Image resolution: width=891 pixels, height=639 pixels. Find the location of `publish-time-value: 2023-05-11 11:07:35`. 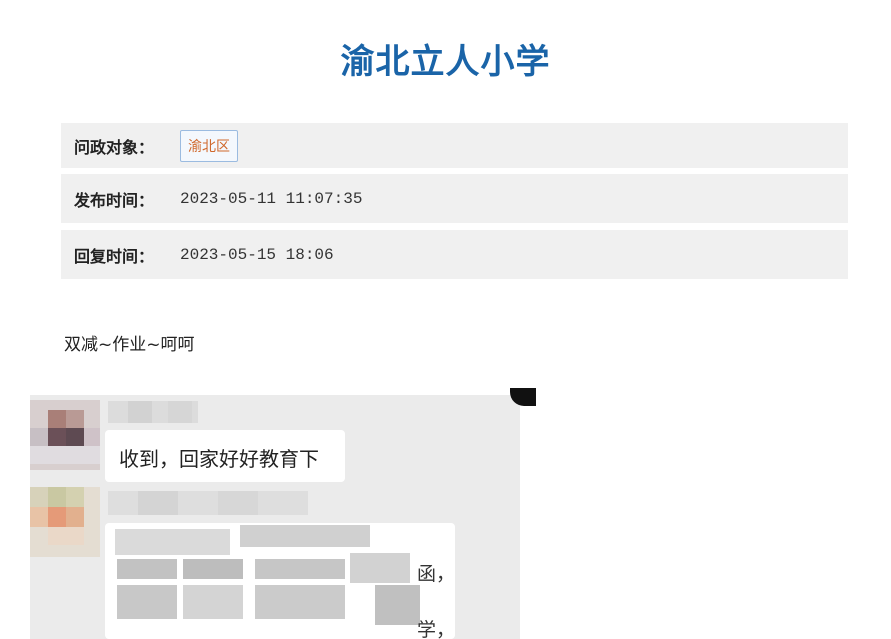

publish-time-value: 2023-05-11 11:07:35 is located at coordinates (271, 198).